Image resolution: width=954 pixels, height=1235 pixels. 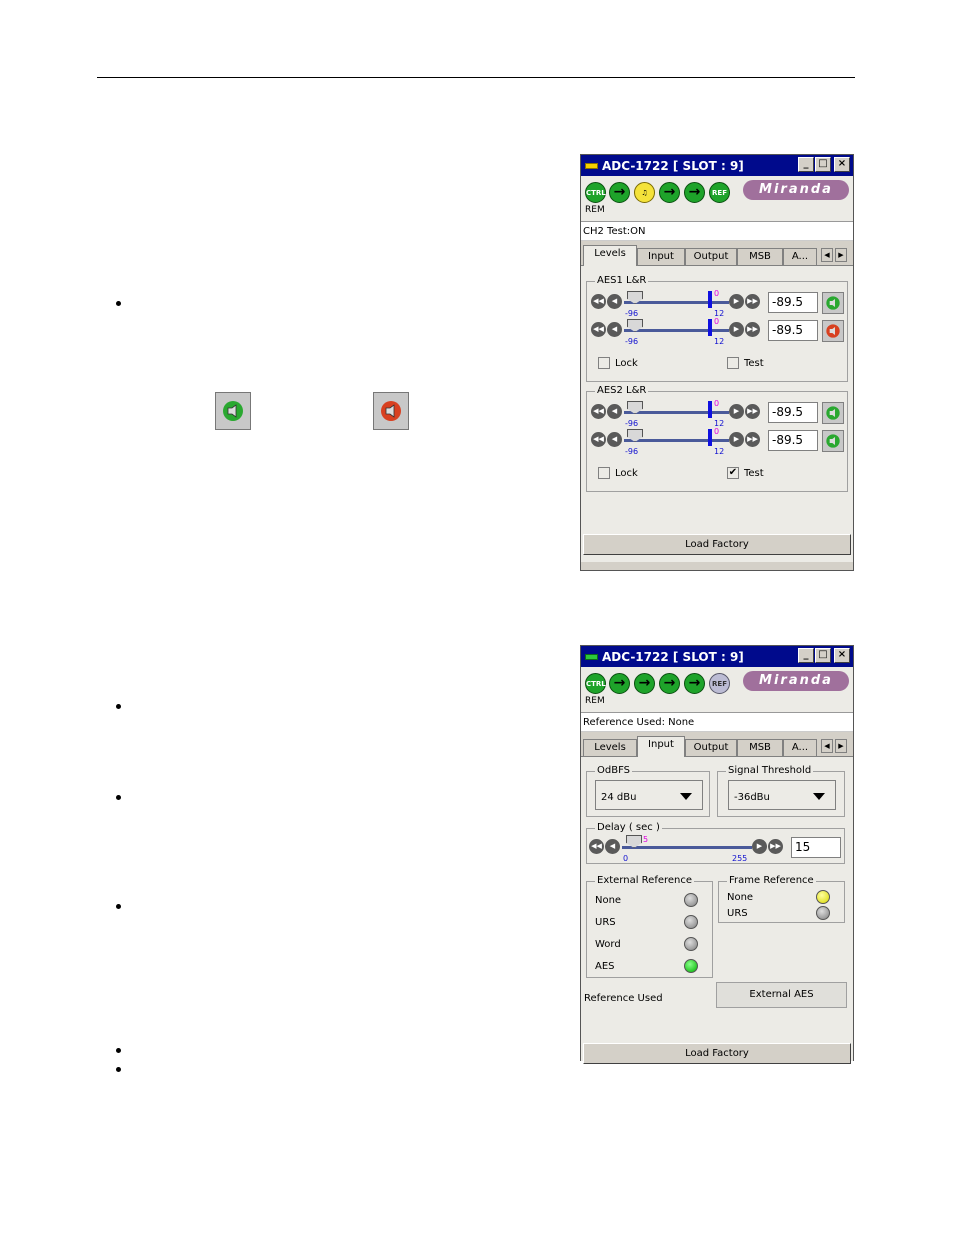 What do you see at coordinates (608, 944) in the screenshot?
I see `ext-ref-word-label: Word` at bounding box center [608, 944].